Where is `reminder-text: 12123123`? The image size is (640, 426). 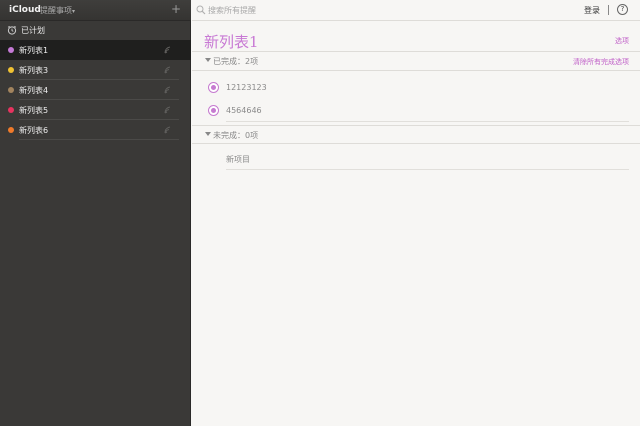 reminder-text: 12123123 is located at coordinates (246, 87).